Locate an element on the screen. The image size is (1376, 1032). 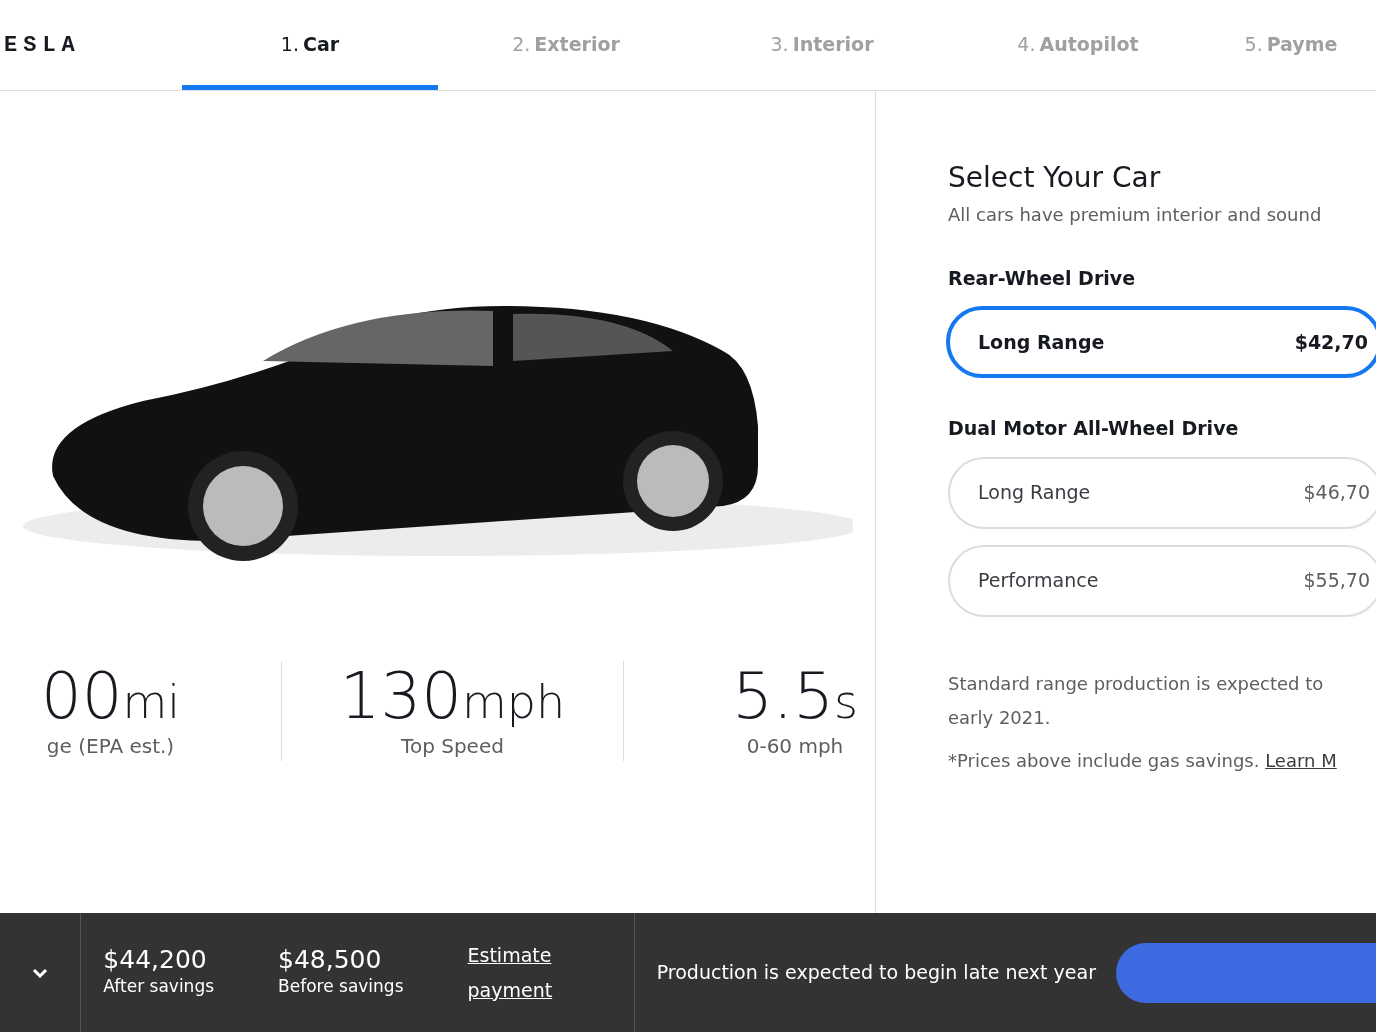
stat-label: Top Speed is located at coordinates (452, 747).